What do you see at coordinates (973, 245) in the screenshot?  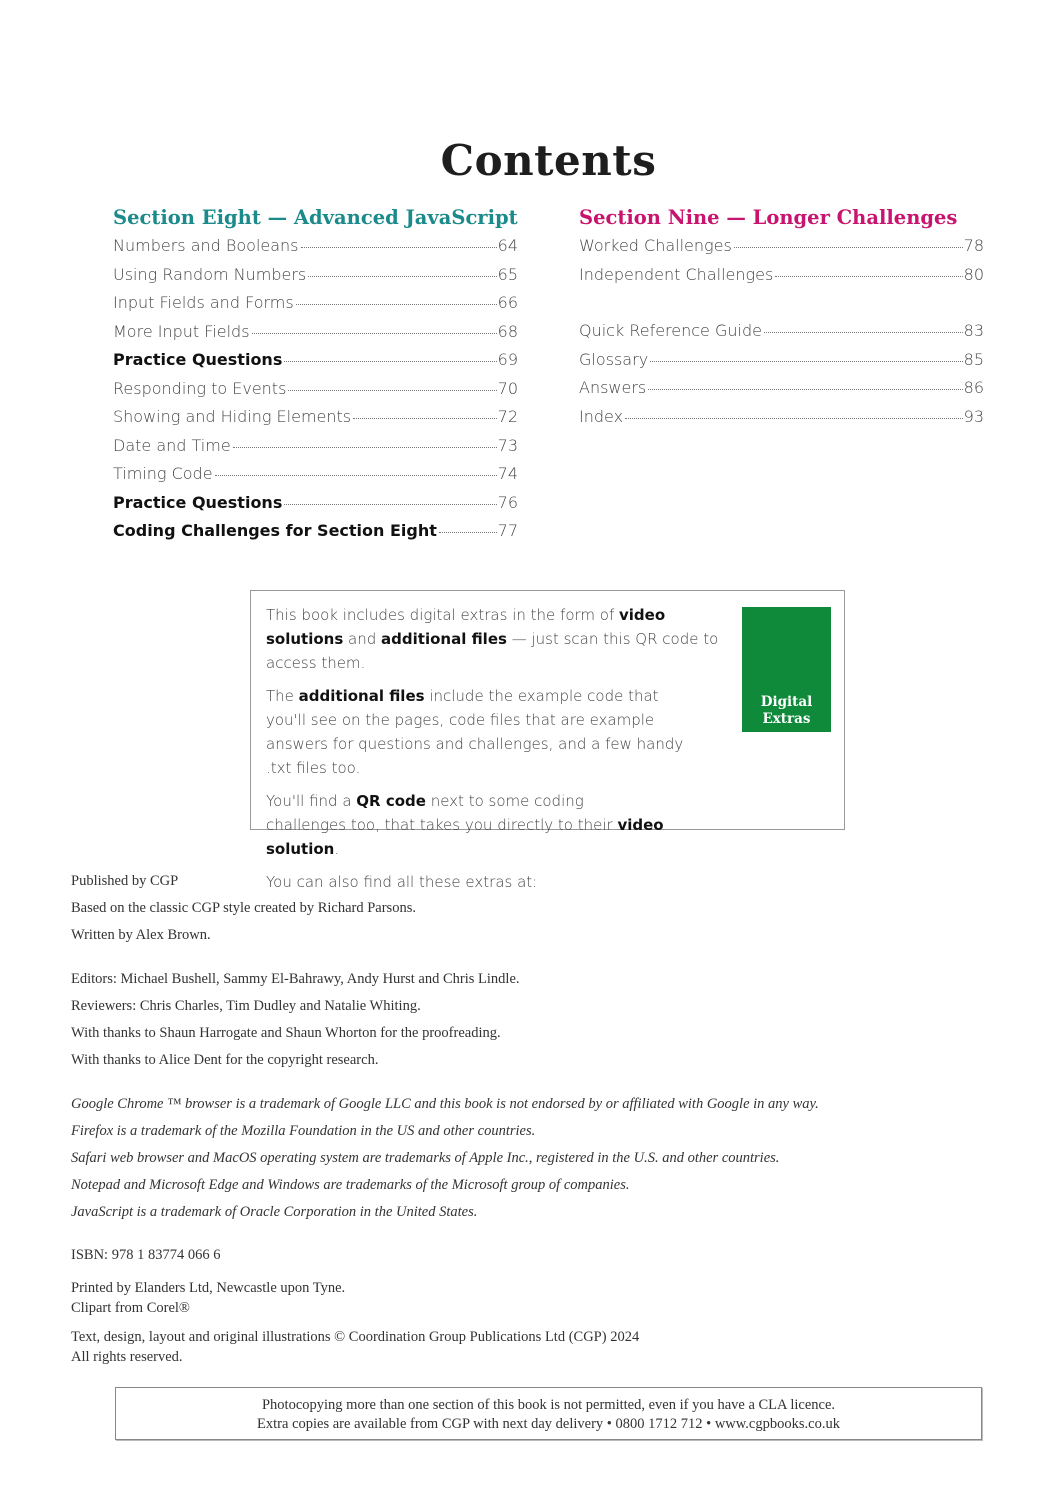 I see `toc-entry-page: 78` at bounding box center [973, 245].